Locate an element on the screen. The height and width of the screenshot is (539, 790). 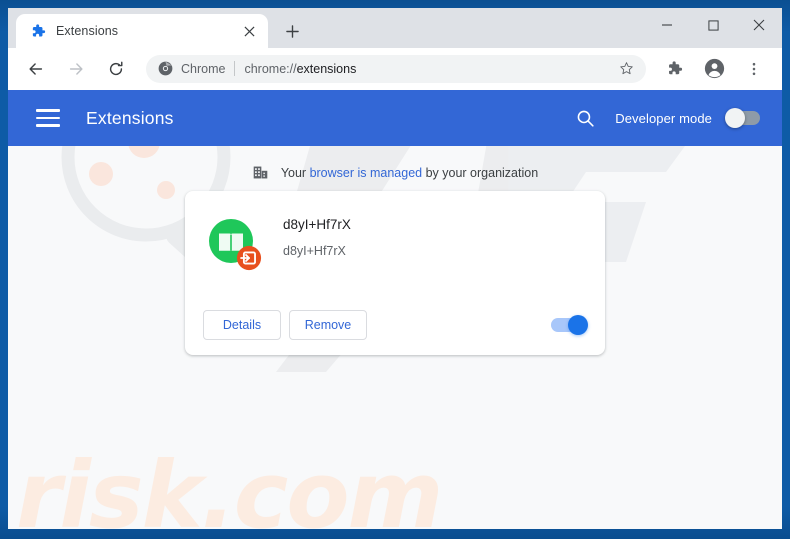
omnibox-url: chrome://extensions is located at coordinates (300, 69).